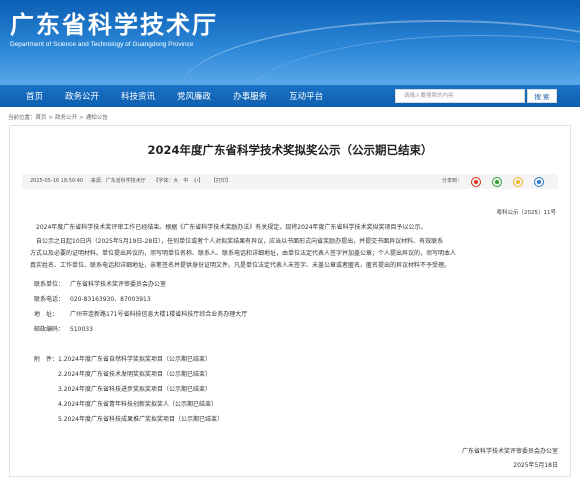 The image size is (580, 479). What do you see at coordinates (306, 96) in the screenshot?
I see `nav-item-interaction: 互动平台` at bounding box center [306, 96].